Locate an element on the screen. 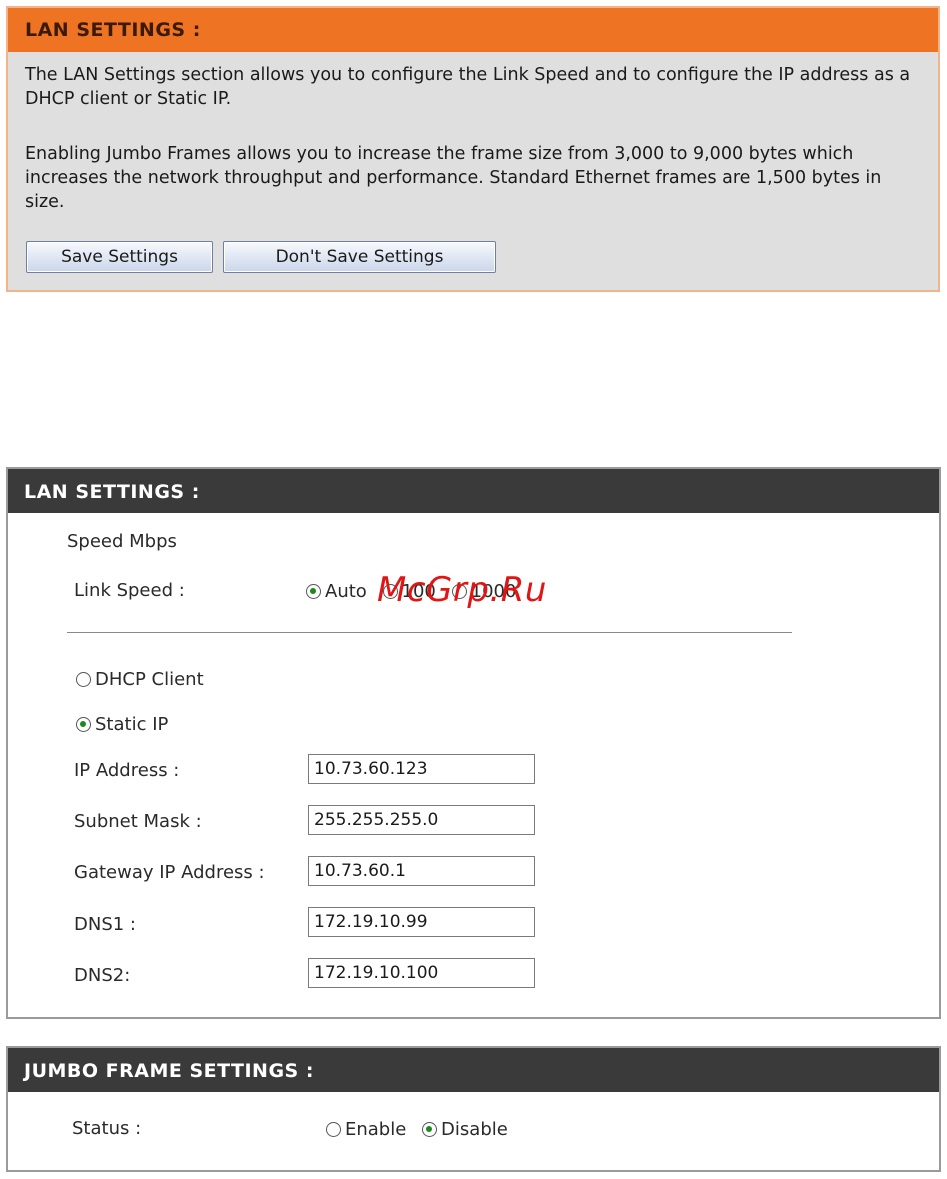 The image size is (947, 1179). jumbo-frame-title: JUMBO FRAME SETTINGS : is located at coordinates (473, 1070).